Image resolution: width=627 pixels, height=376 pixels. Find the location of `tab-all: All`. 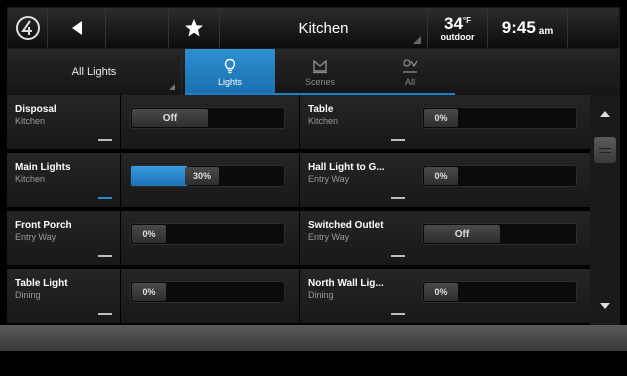

tab-all: All is located at coordinates (410, 72).